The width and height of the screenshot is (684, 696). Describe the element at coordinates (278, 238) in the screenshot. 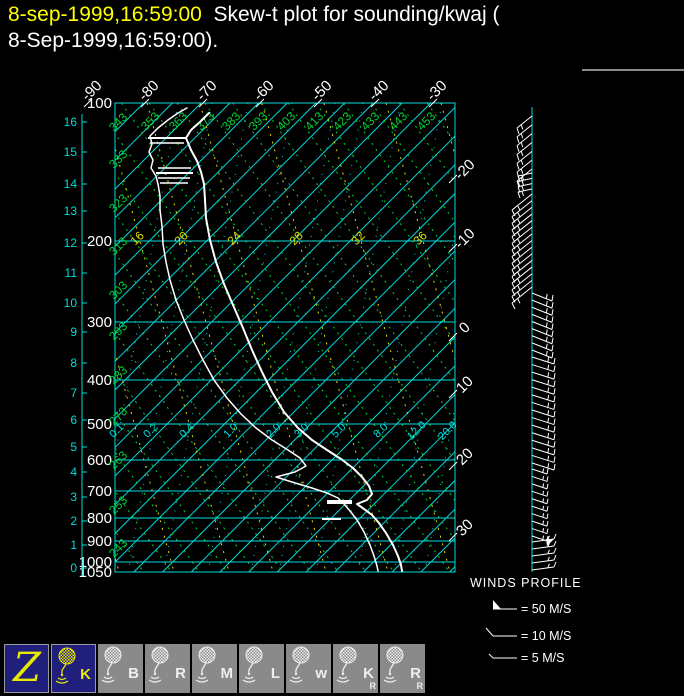

I see `moist-adiabat-labels: 16 20 24 28 32 36` at that location.